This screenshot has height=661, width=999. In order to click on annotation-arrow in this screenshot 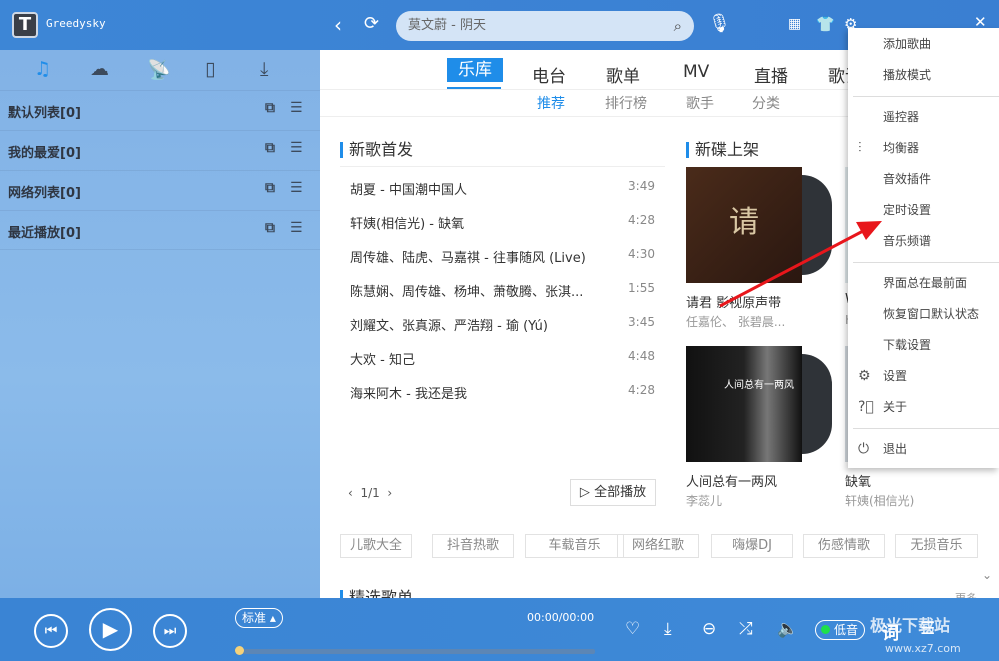, I will do `click(800, 264)`.